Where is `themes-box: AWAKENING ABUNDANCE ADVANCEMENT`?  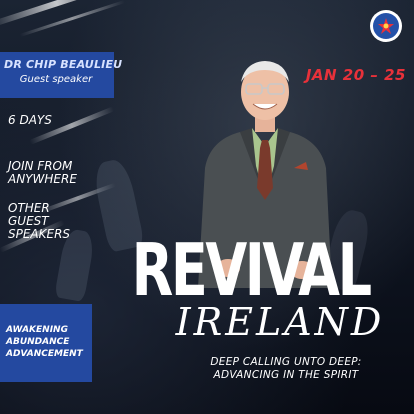
themes-box: AWAKENING ABUNDANCE ADVANCEMENT is located at coordinates (46, 343).